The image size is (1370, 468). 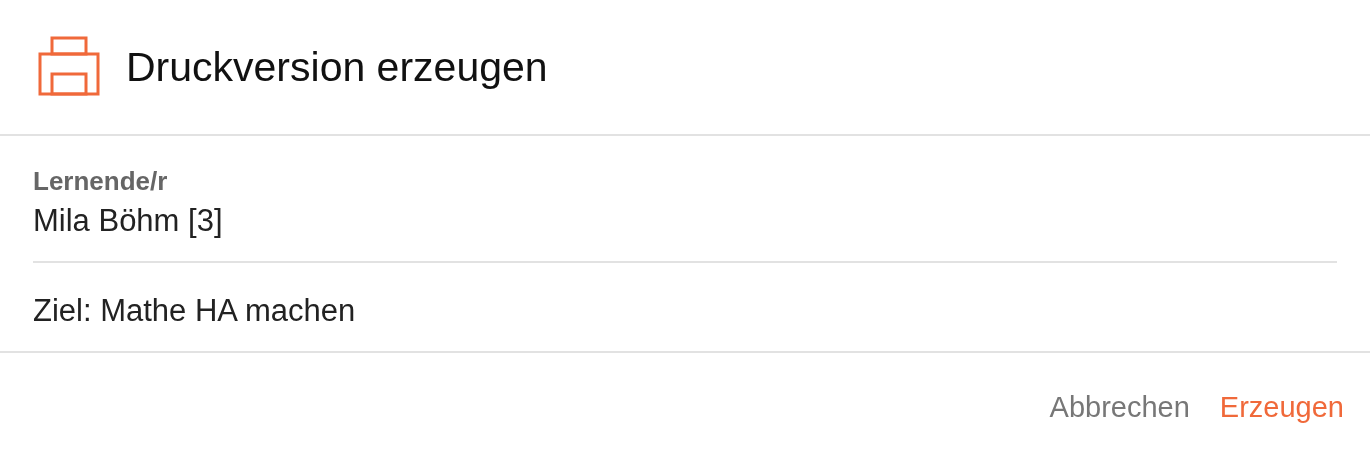 I want to click on cancel-button: Abbrechen, so click(x=1119, y=407).